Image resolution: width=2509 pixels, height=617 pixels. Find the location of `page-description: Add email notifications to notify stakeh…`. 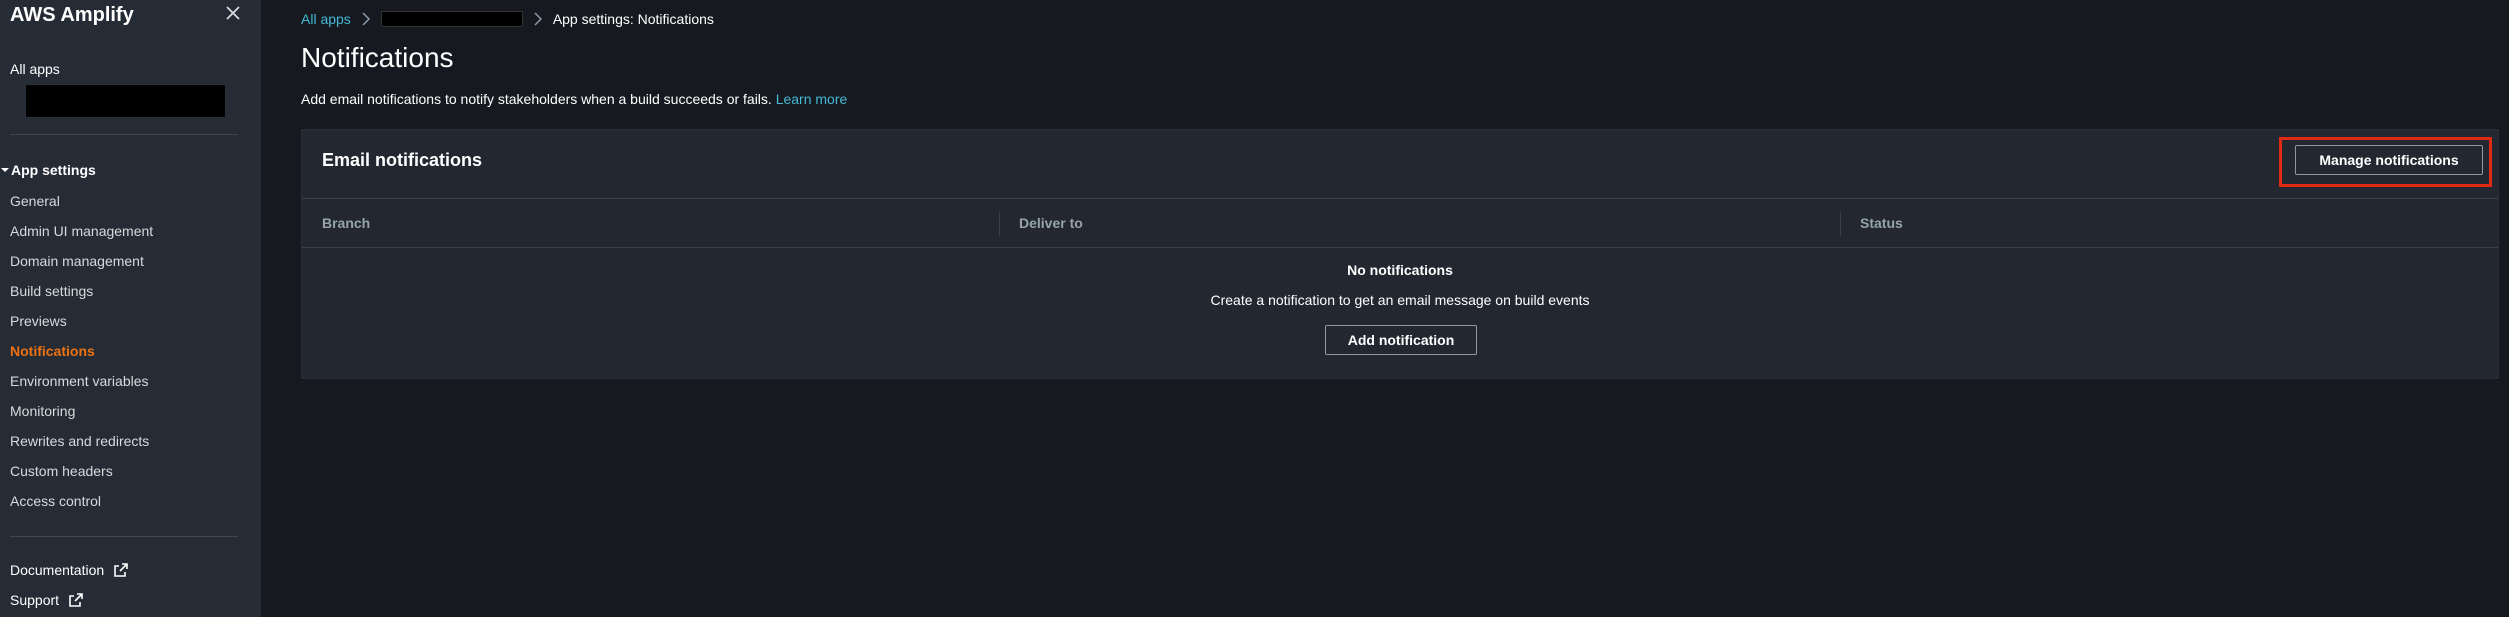

page-description: Add email notifications to notify stakeh… is located at coordinates (574, 99).